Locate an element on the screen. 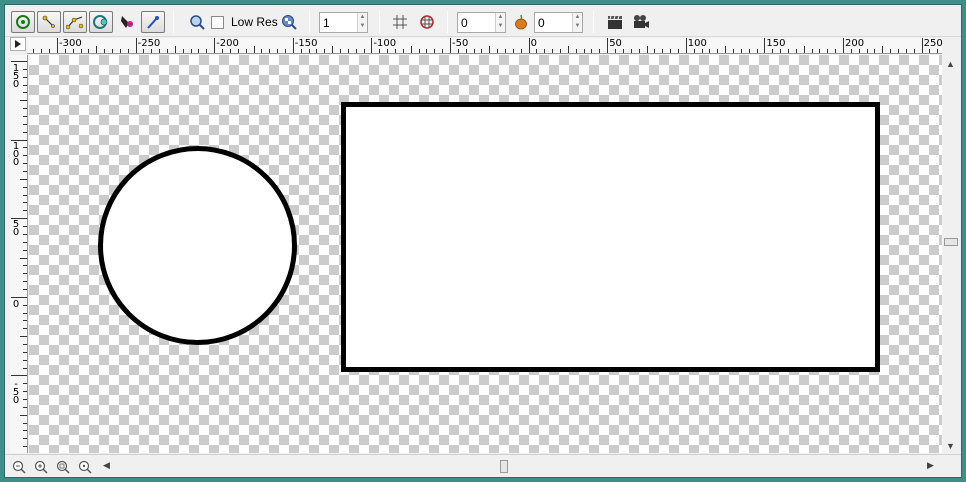 The width and height of the screenshot is (966, 482). grid-toggle-button is located at coordinates (400, 22).